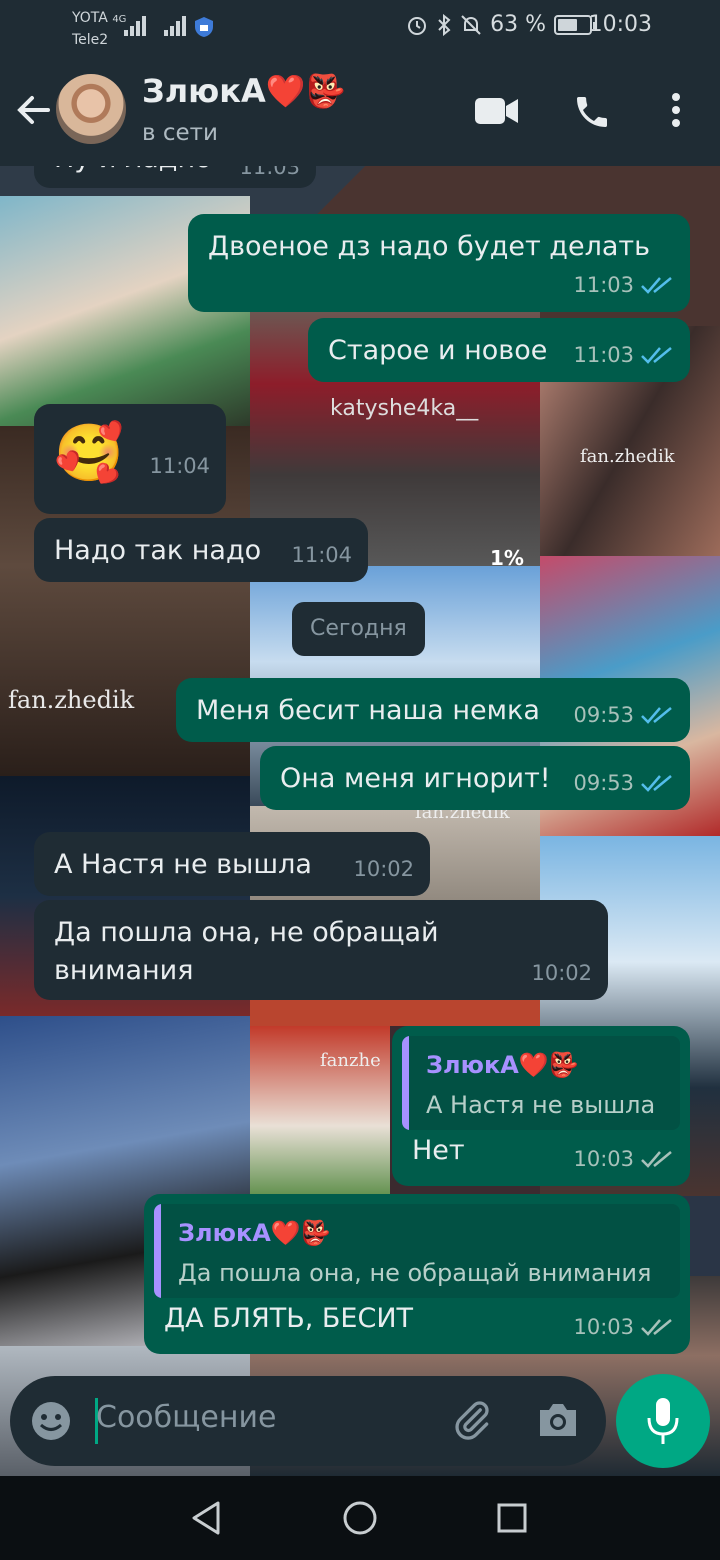 Image resolution: width=720 pixels, height=1560 pixels. What do you see at coordinates (507, 558) in the screenshot?
I see `wallpaper-watermark: 1%` at bounding box center [507, 558].